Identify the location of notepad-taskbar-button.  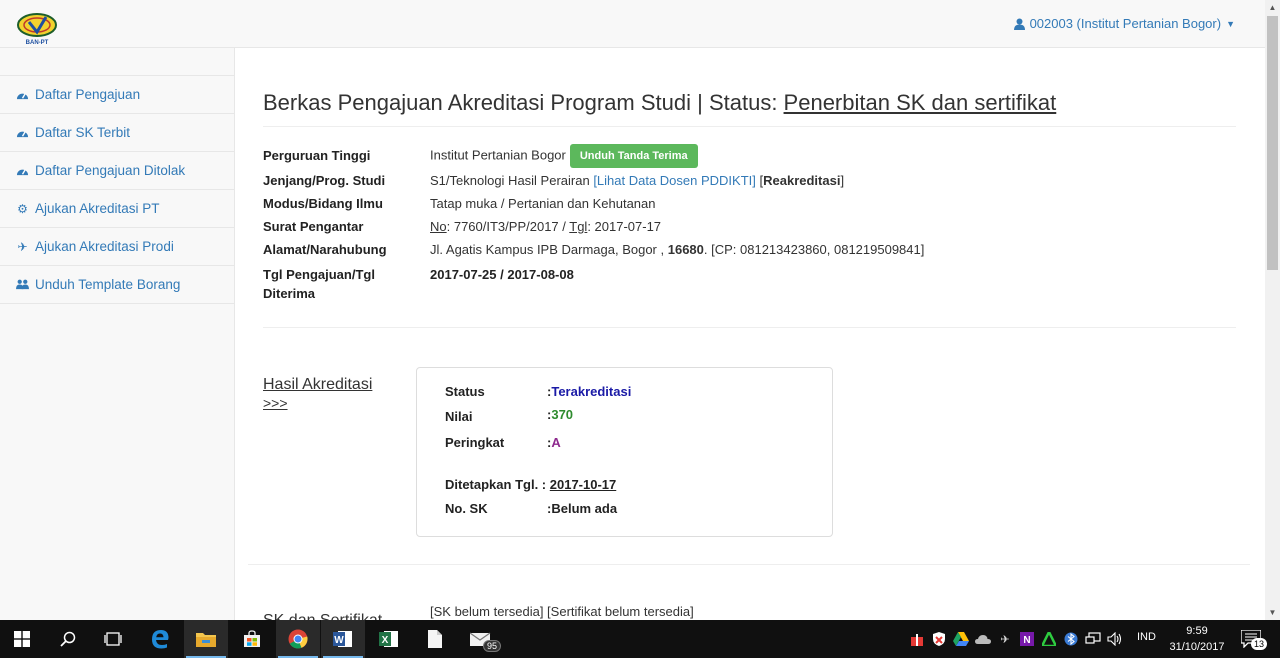
(435, 639).